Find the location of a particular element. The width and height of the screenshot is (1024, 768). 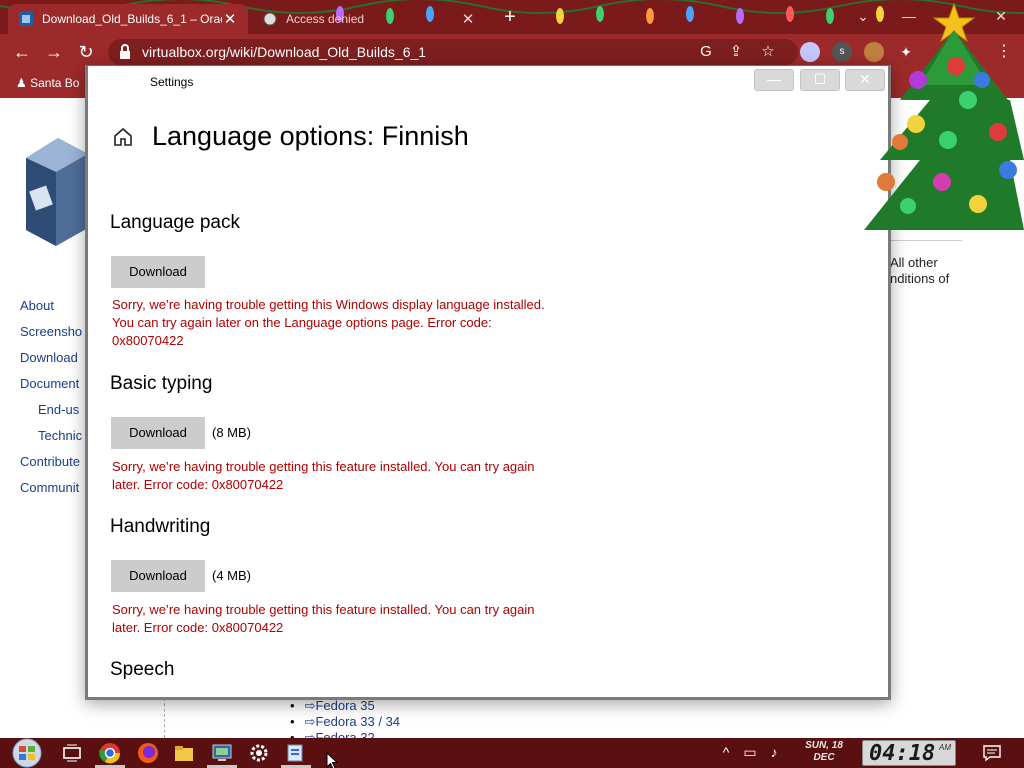

link-text: Fedora 35 is located at coordinates (345, 705).